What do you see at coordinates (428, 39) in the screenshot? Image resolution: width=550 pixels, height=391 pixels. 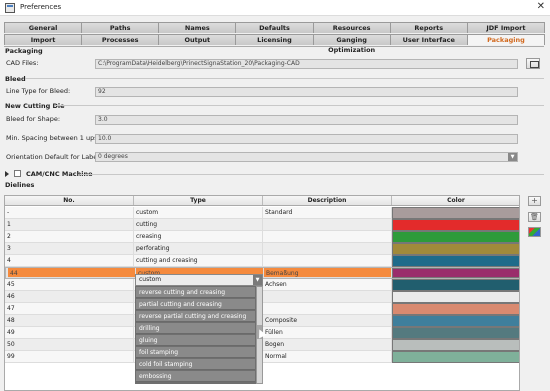 I see `tab-user-interface: User Interface` at bounding box center [428, 39].